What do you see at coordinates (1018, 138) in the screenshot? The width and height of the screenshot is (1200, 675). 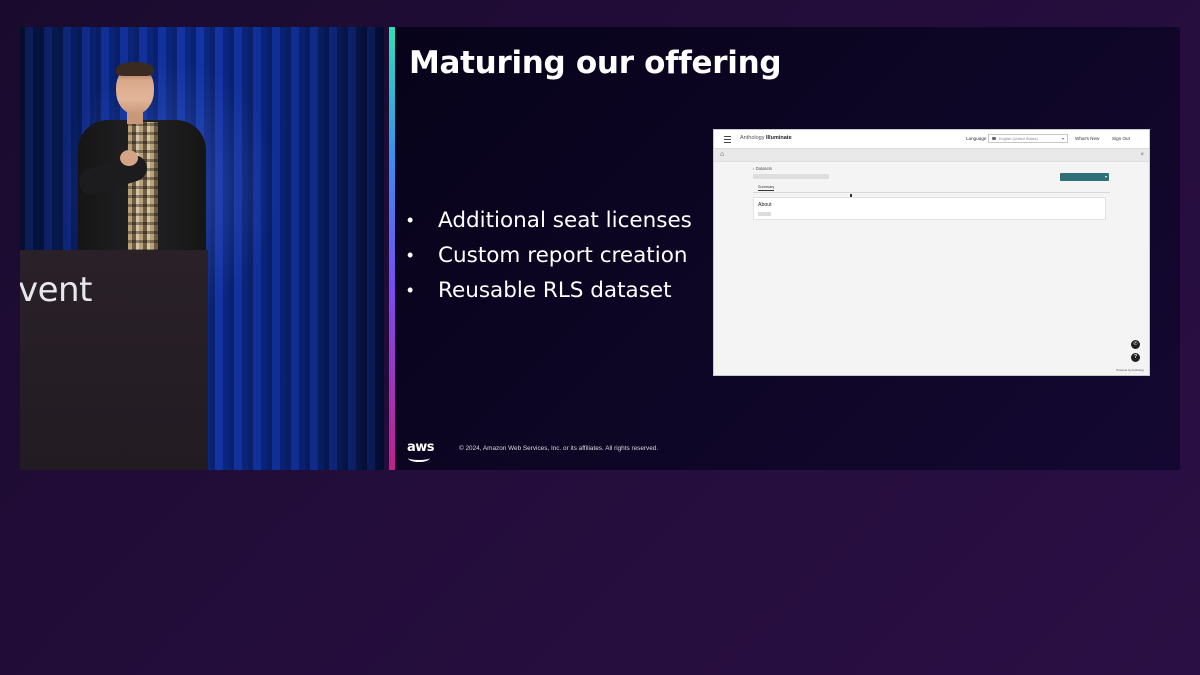 I see `language-value: English (United States)` at bounding box center [1018, 138].